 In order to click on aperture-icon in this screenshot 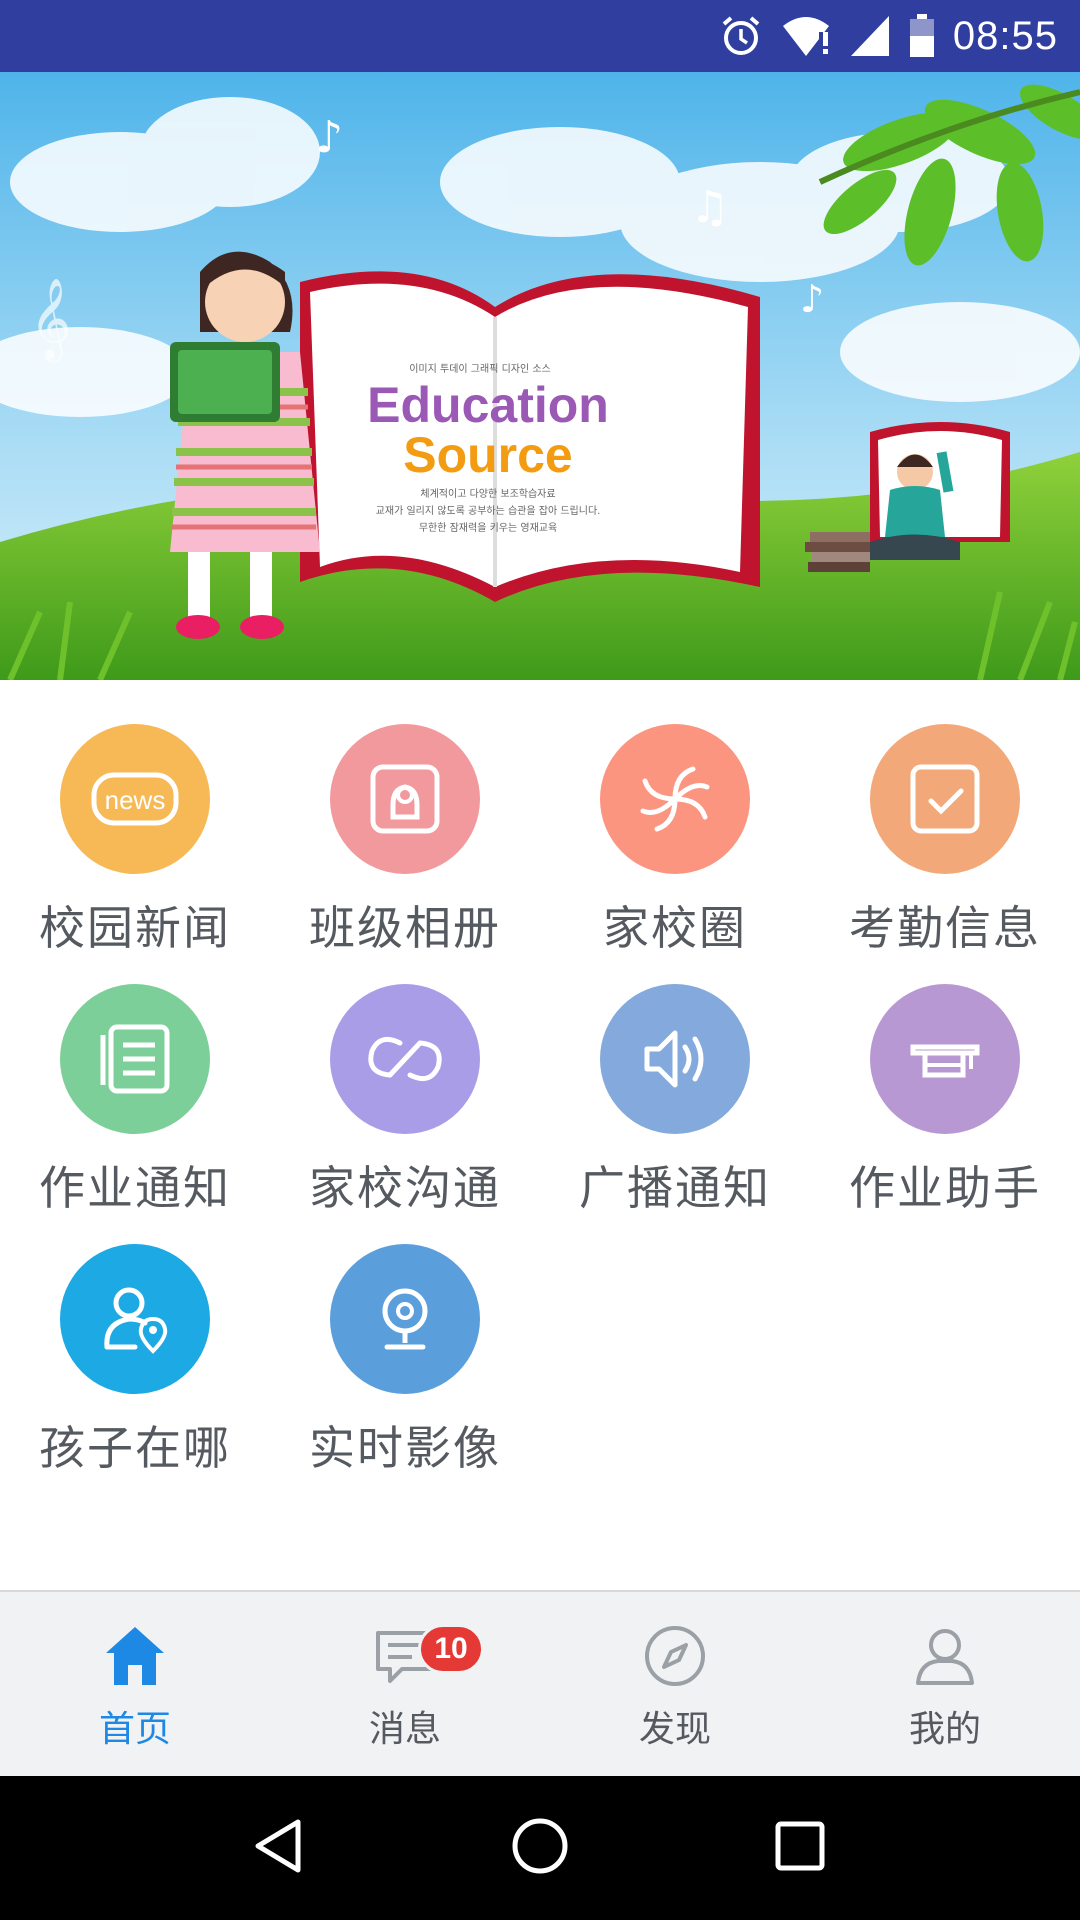, I will do `click(675, 799)`.